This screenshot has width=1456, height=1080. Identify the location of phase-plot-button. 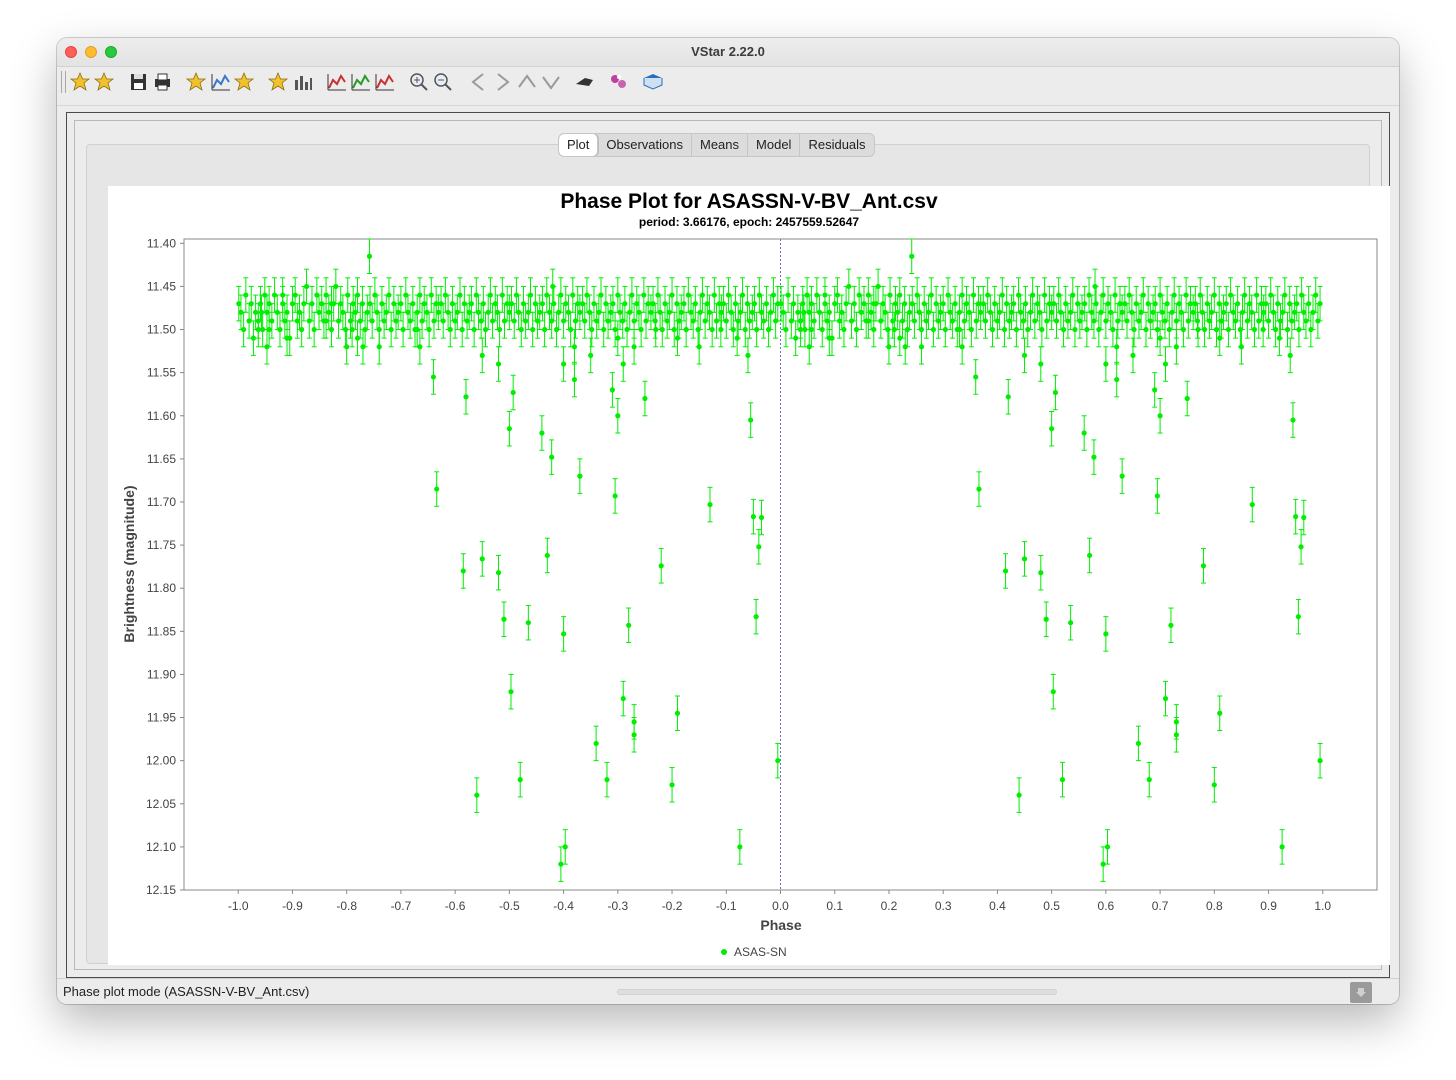
(360, 82).